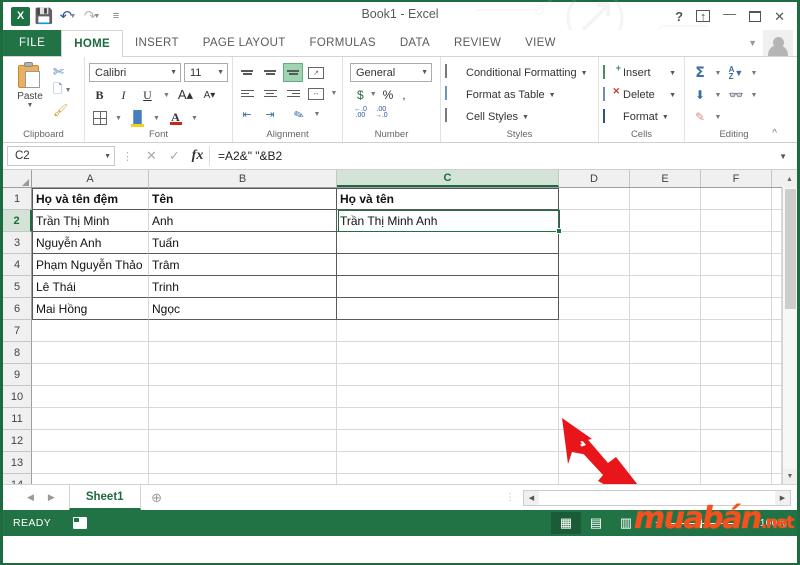 The height and width of the screenshot is (565, 800). What do you see at coordinates (316, 93) in the screenshot?
I see `merge-center-button: ↔` at bounding box center [316, 93].